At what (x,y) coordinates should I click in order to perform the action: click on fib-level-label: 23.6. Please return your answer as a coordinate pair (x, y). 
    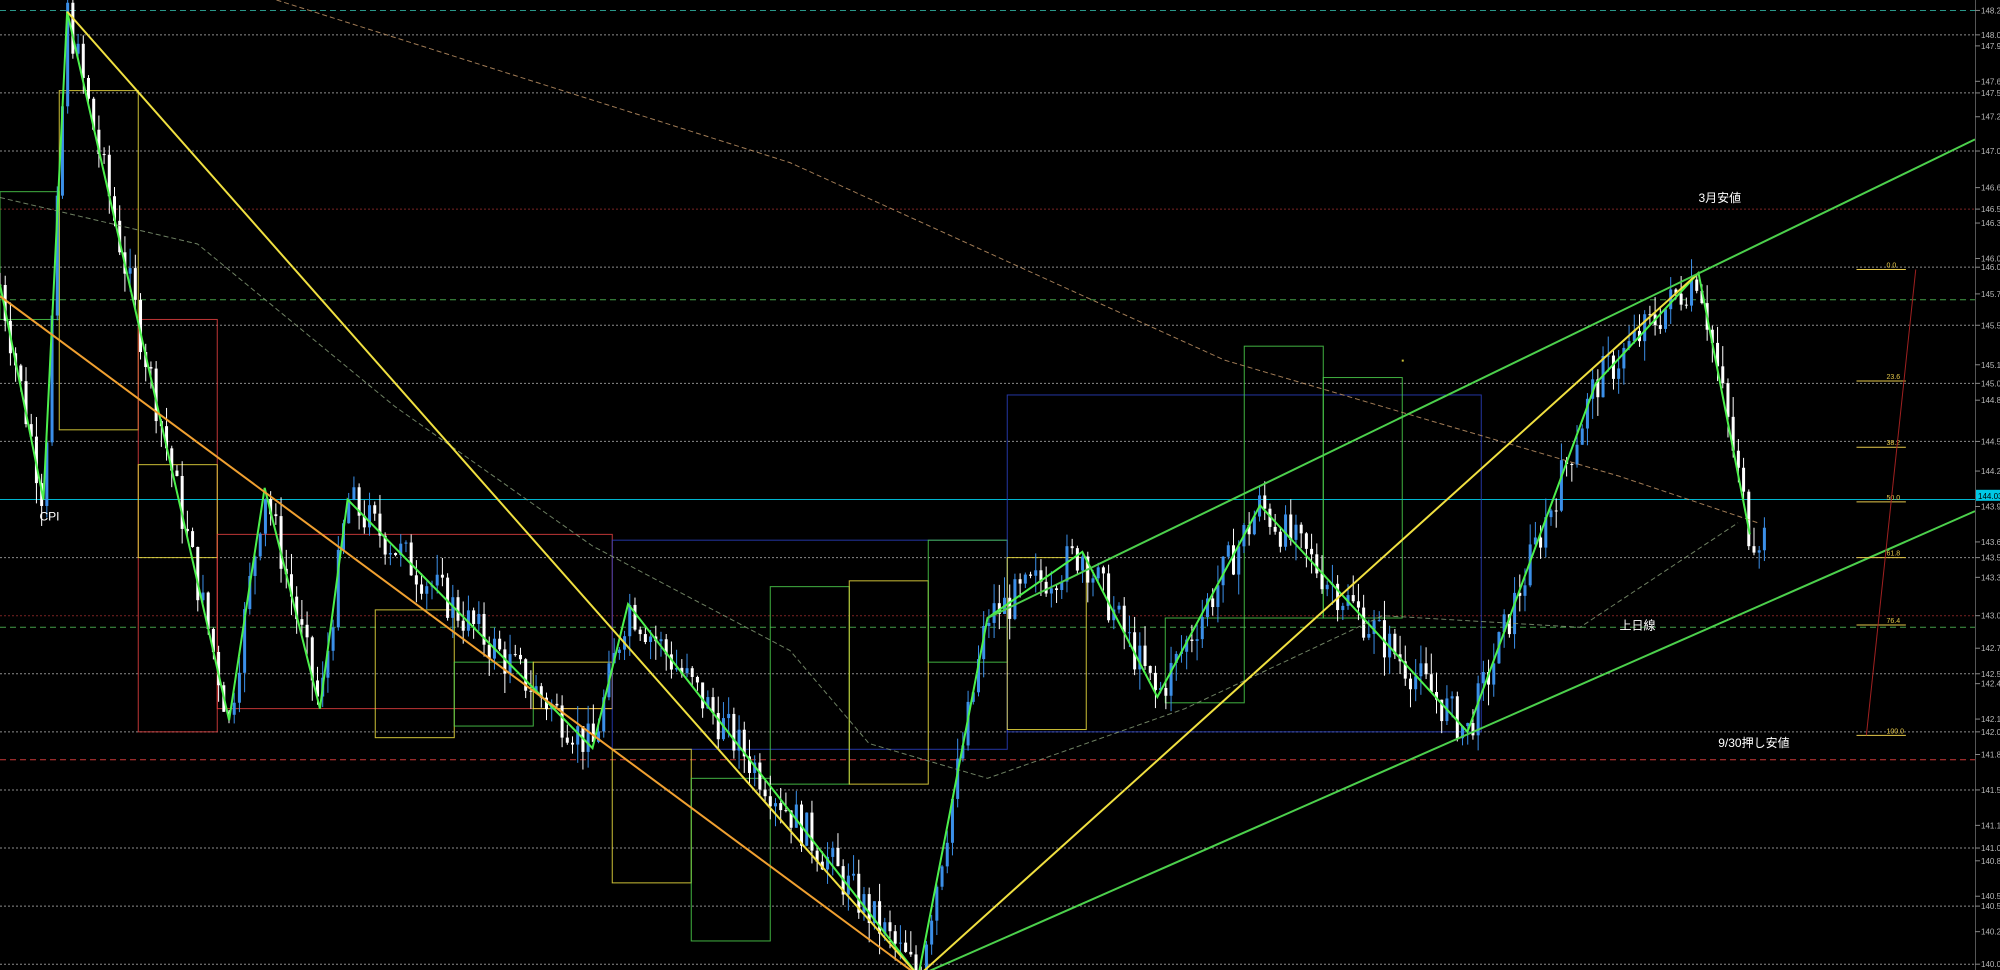
    Looking at the image, I should click on (1894, 377).